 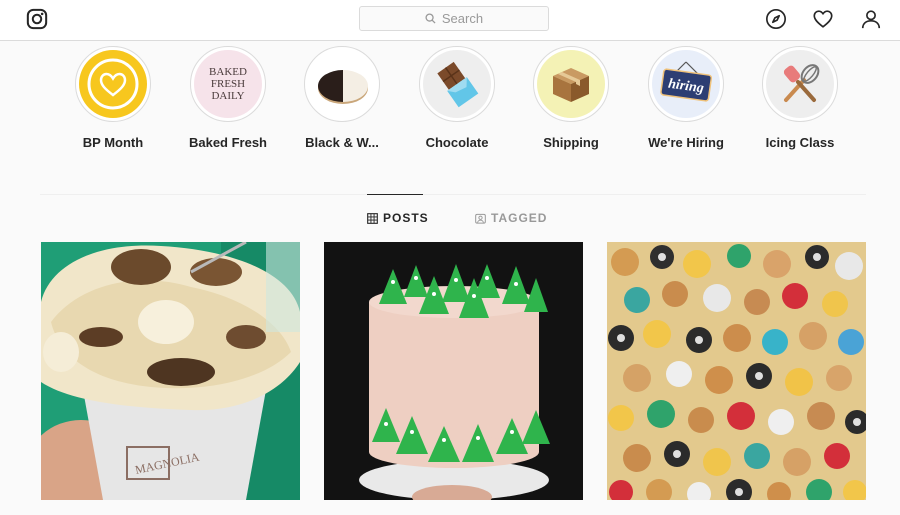 I want to click on banana-pudding-image: MAGNOLIA, so click(x=170, y=371).